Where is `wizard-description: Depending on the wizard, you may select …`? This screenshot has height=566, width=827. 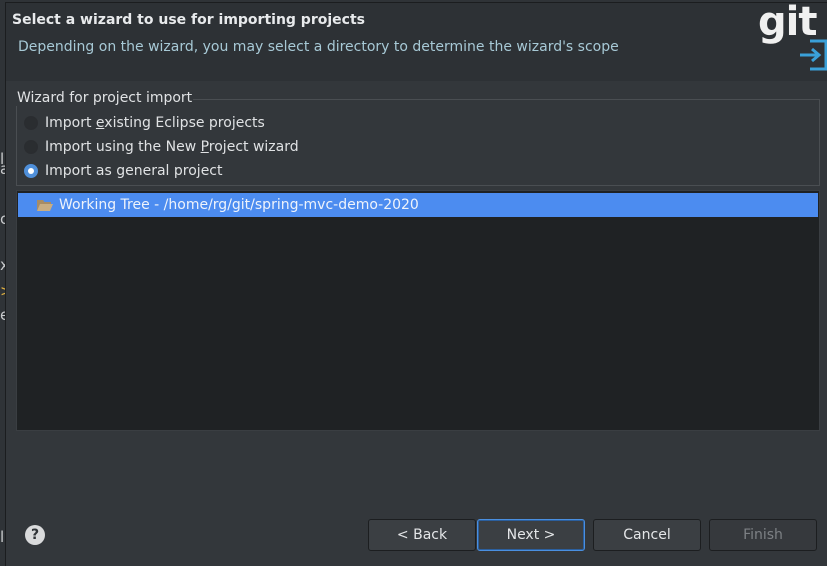 wizard-description: Depending on the wizard, you may select … is located at coordinates (318, 47).